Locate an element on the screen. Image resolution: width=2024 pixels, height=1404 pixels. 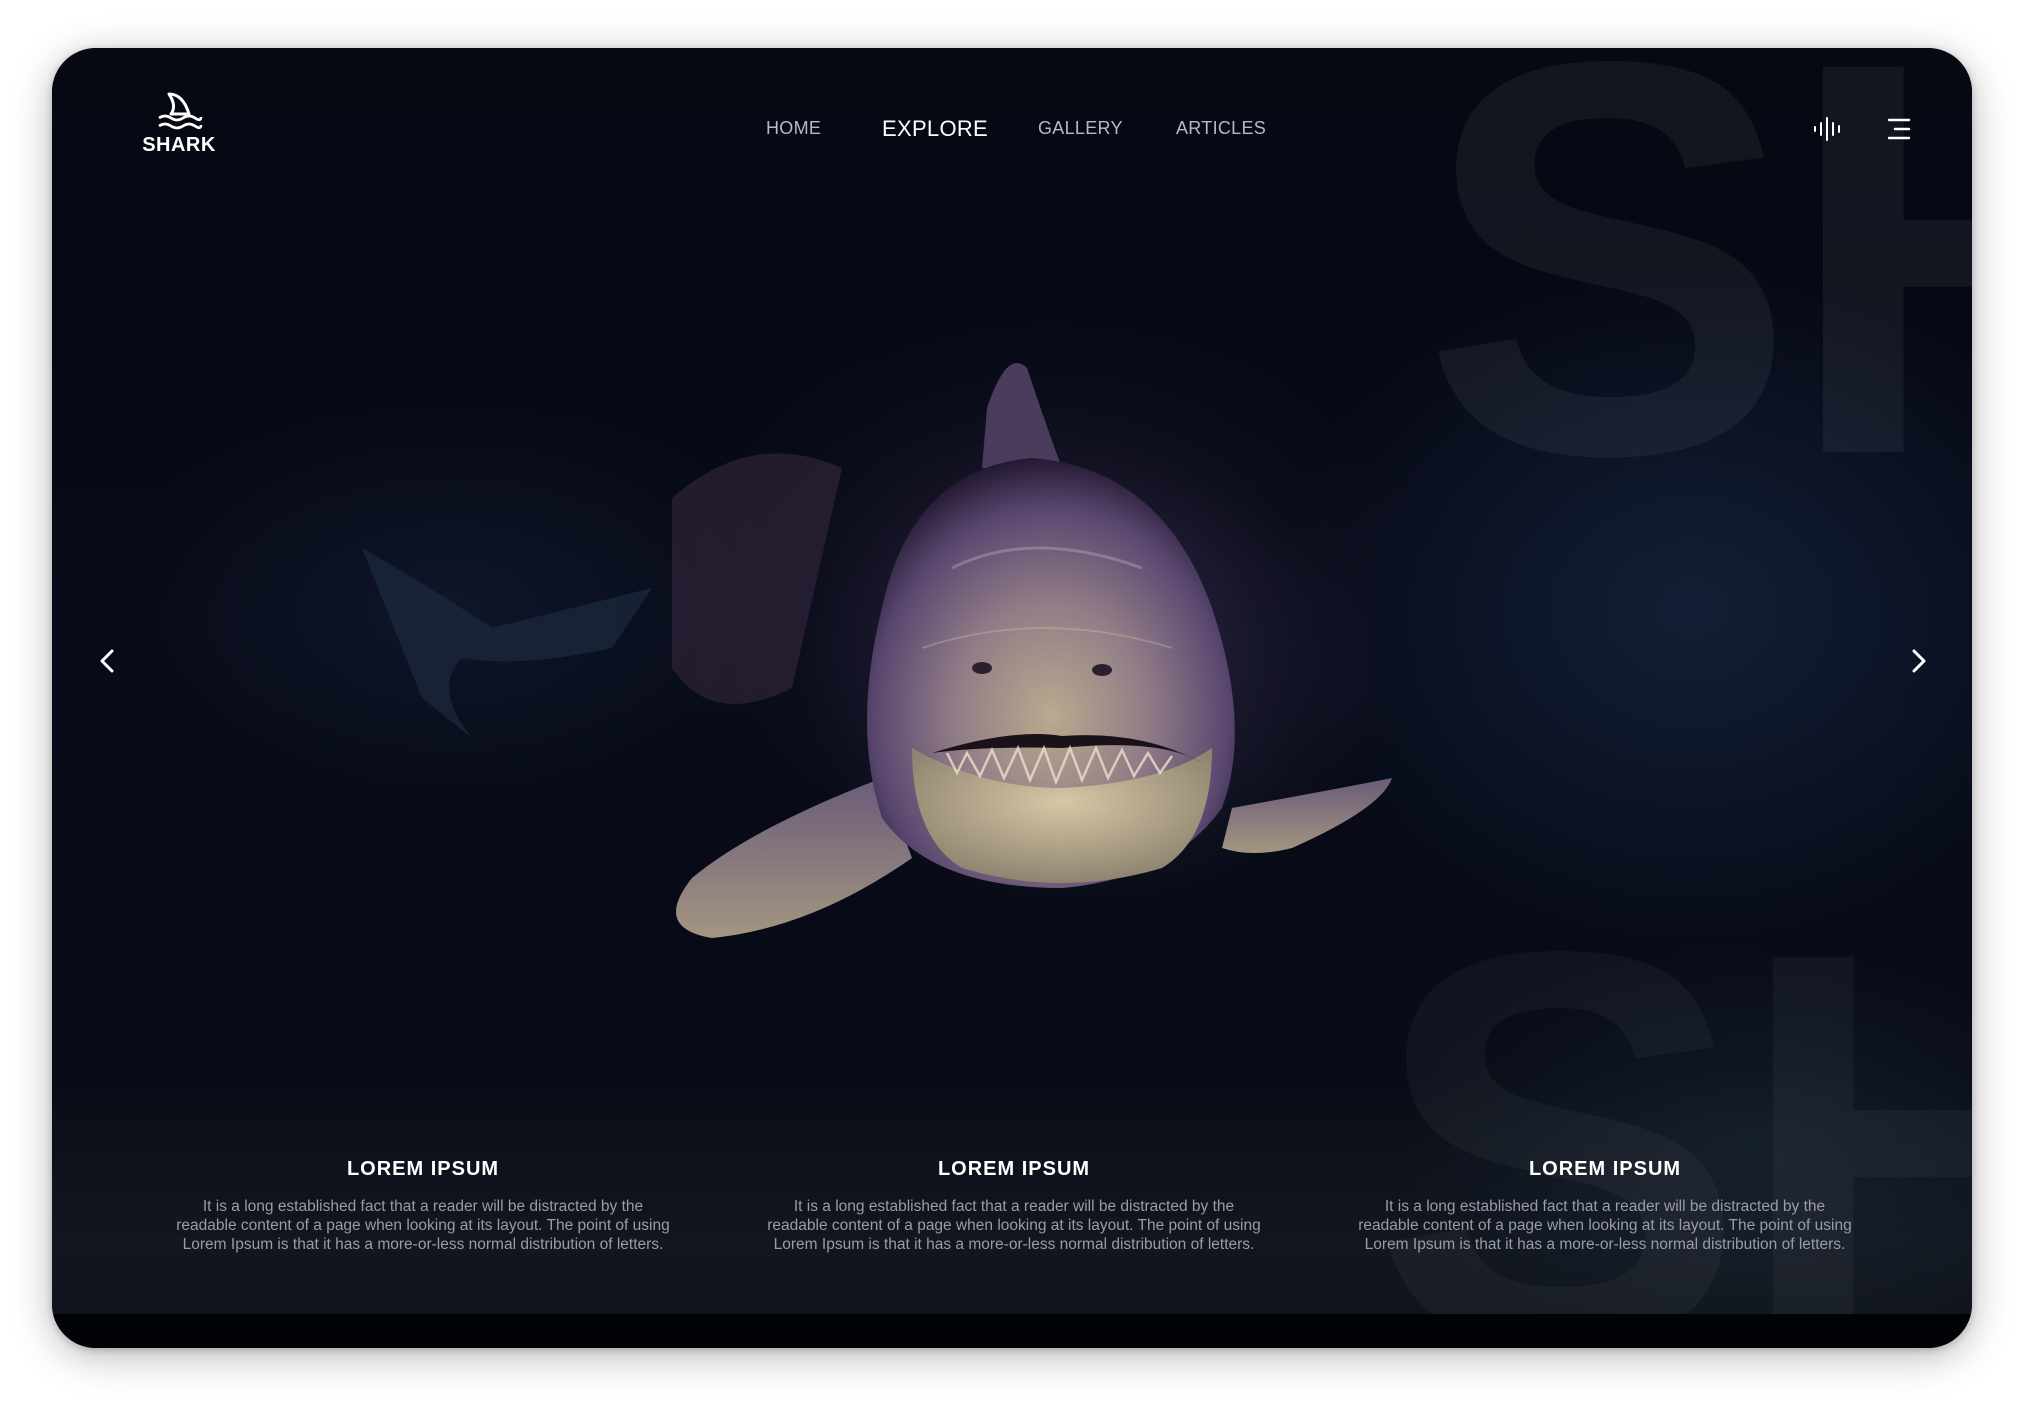
nav-item-gallery: GALLERY is located at coordinates (1080, 128).